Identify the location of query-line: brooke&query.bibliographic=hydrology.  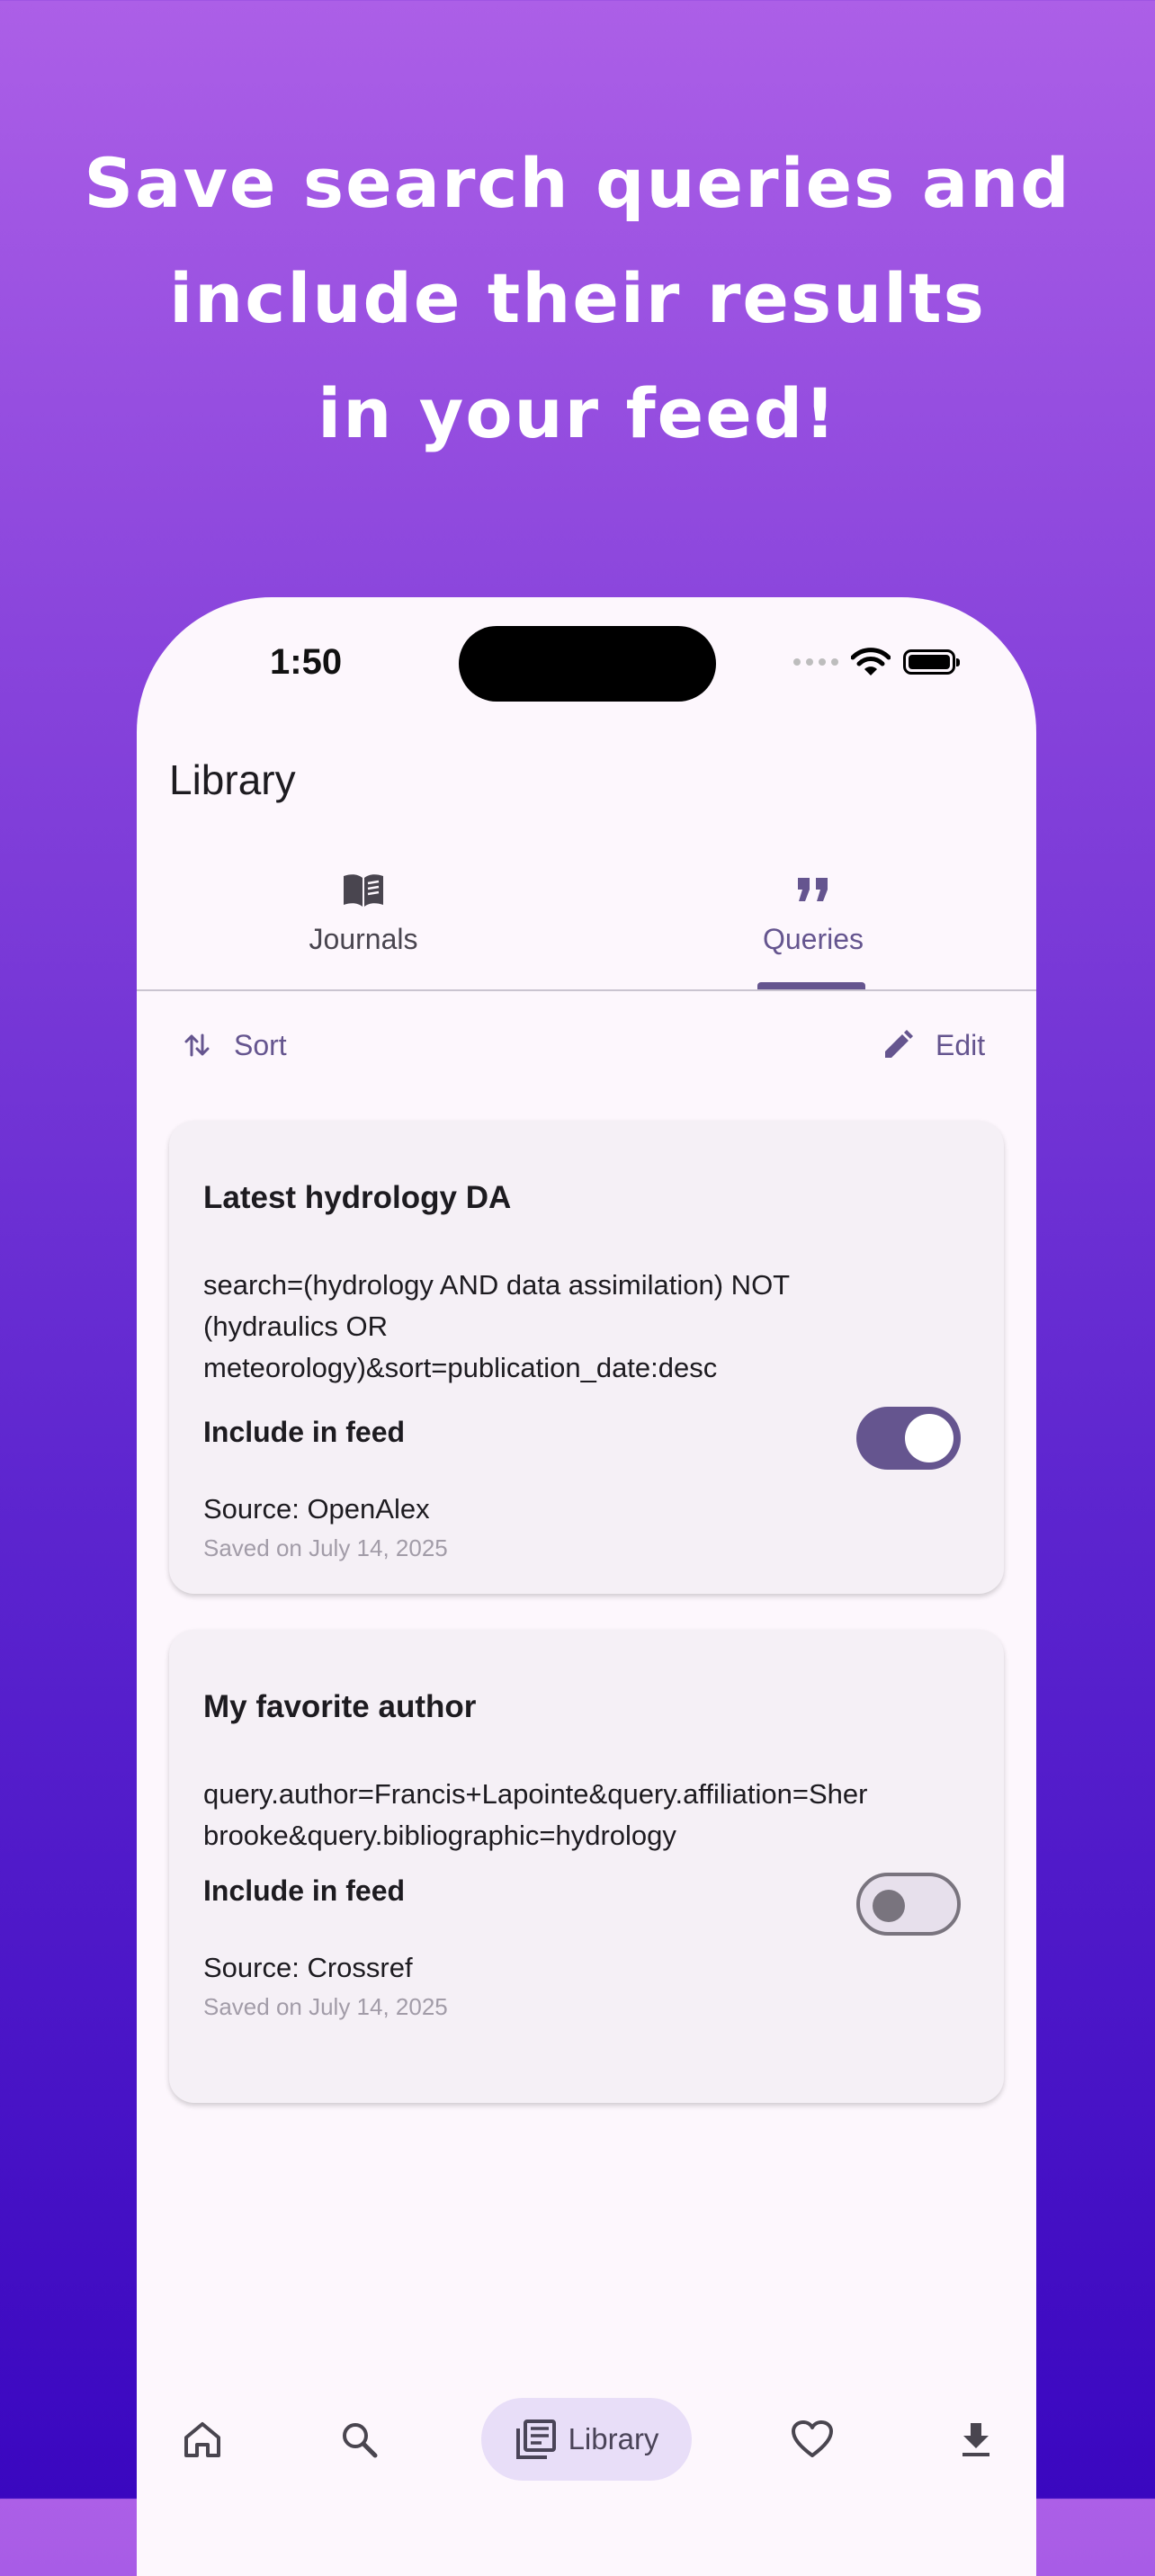
(439, 1835).